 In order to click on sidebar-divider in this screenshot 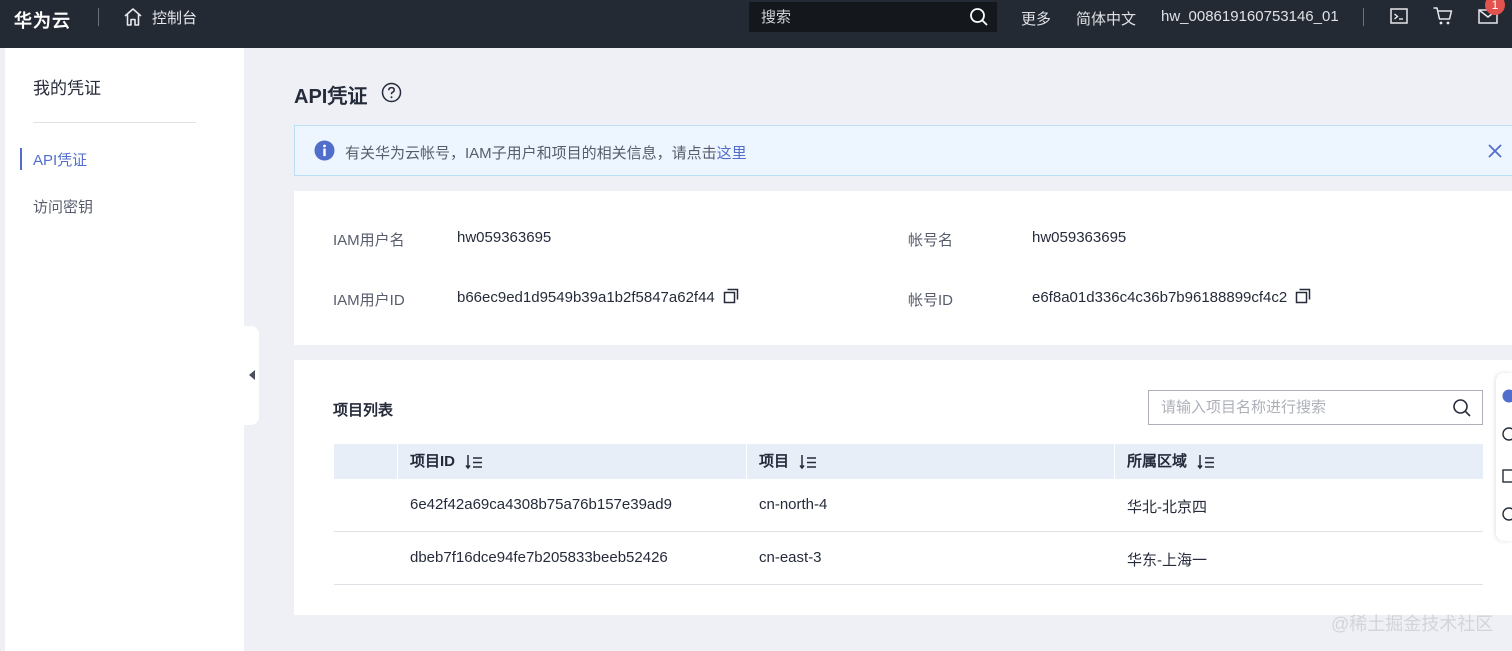, I will do `click(114, 122)`.